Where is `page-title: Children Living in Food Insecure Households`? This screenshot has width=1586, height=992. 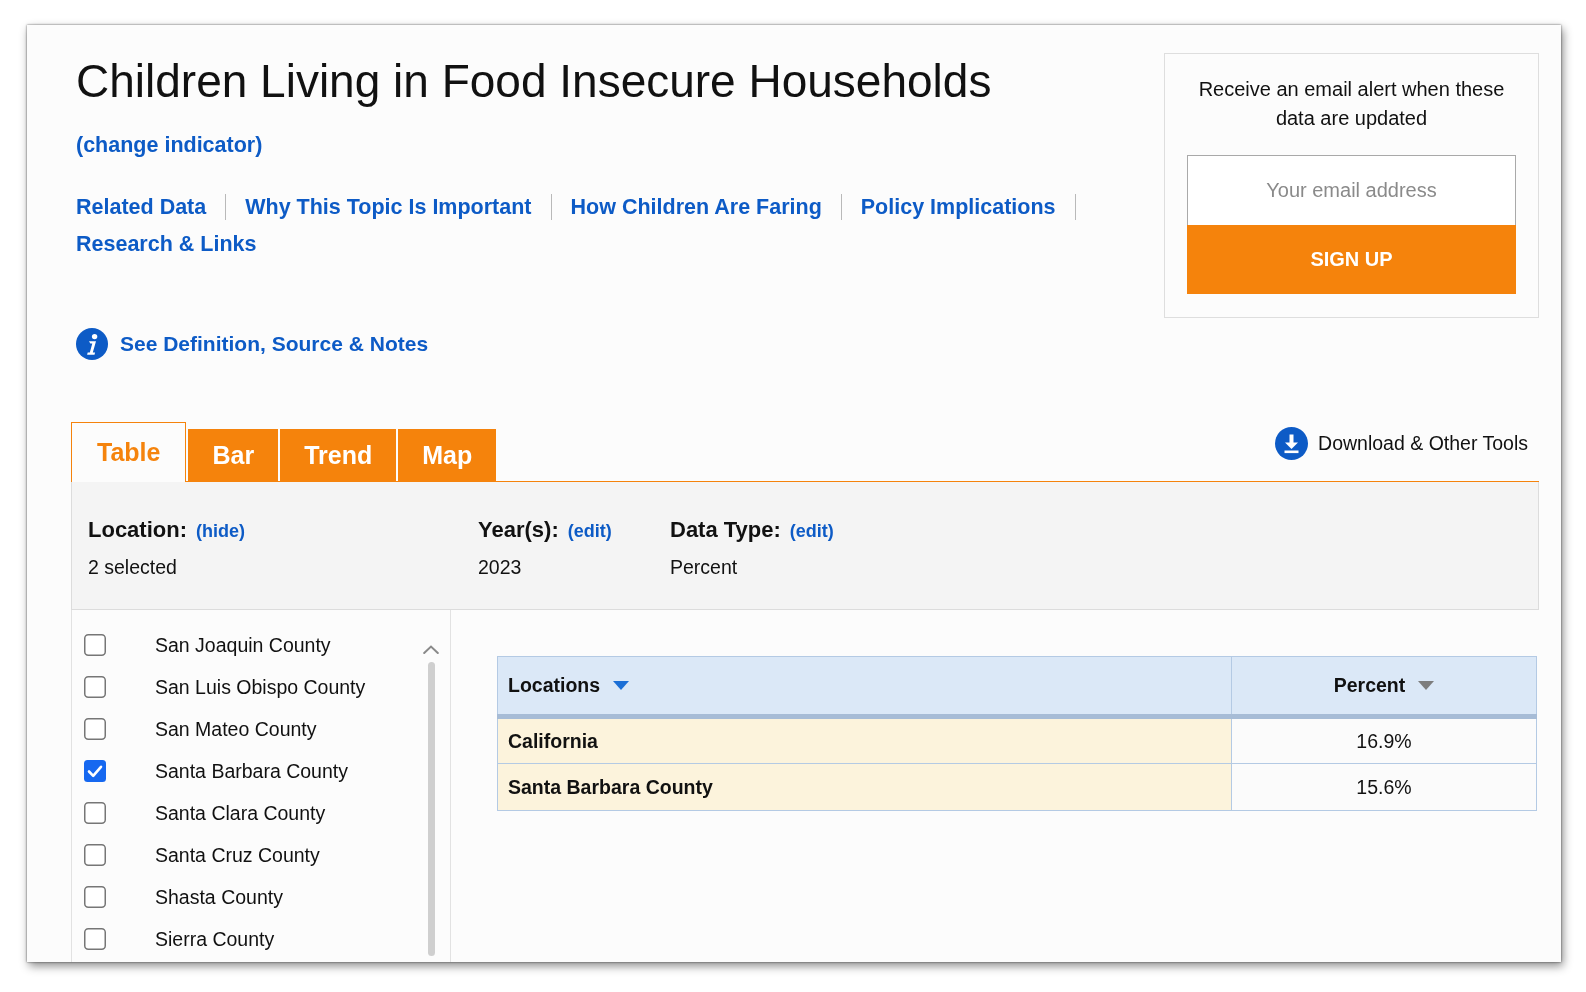 page-title: Children Living in Food Insecure Households is located at coordinates (534, 81).